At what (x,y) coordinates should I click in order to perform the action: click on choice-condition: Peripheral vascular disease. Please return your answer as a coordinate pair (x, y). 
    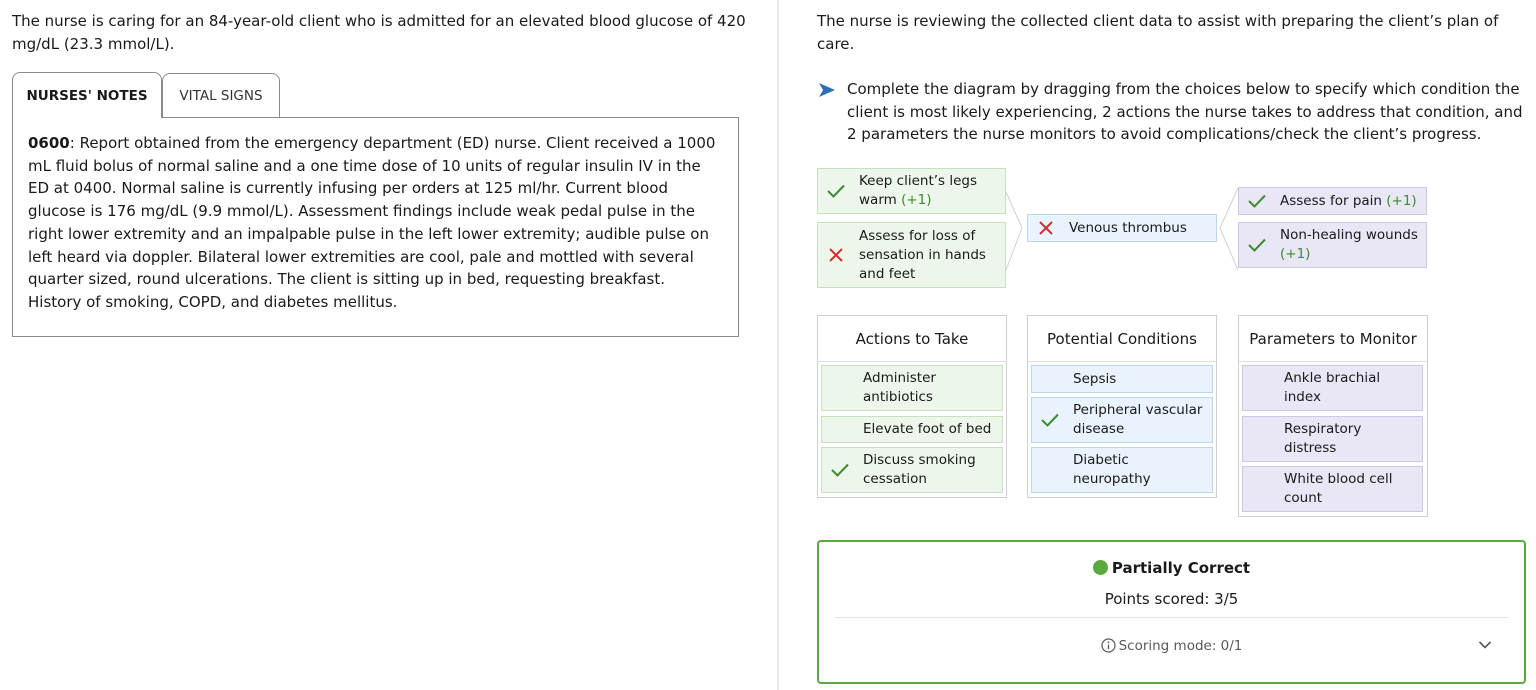
    Looking at the image, I should click on (1122, 420).